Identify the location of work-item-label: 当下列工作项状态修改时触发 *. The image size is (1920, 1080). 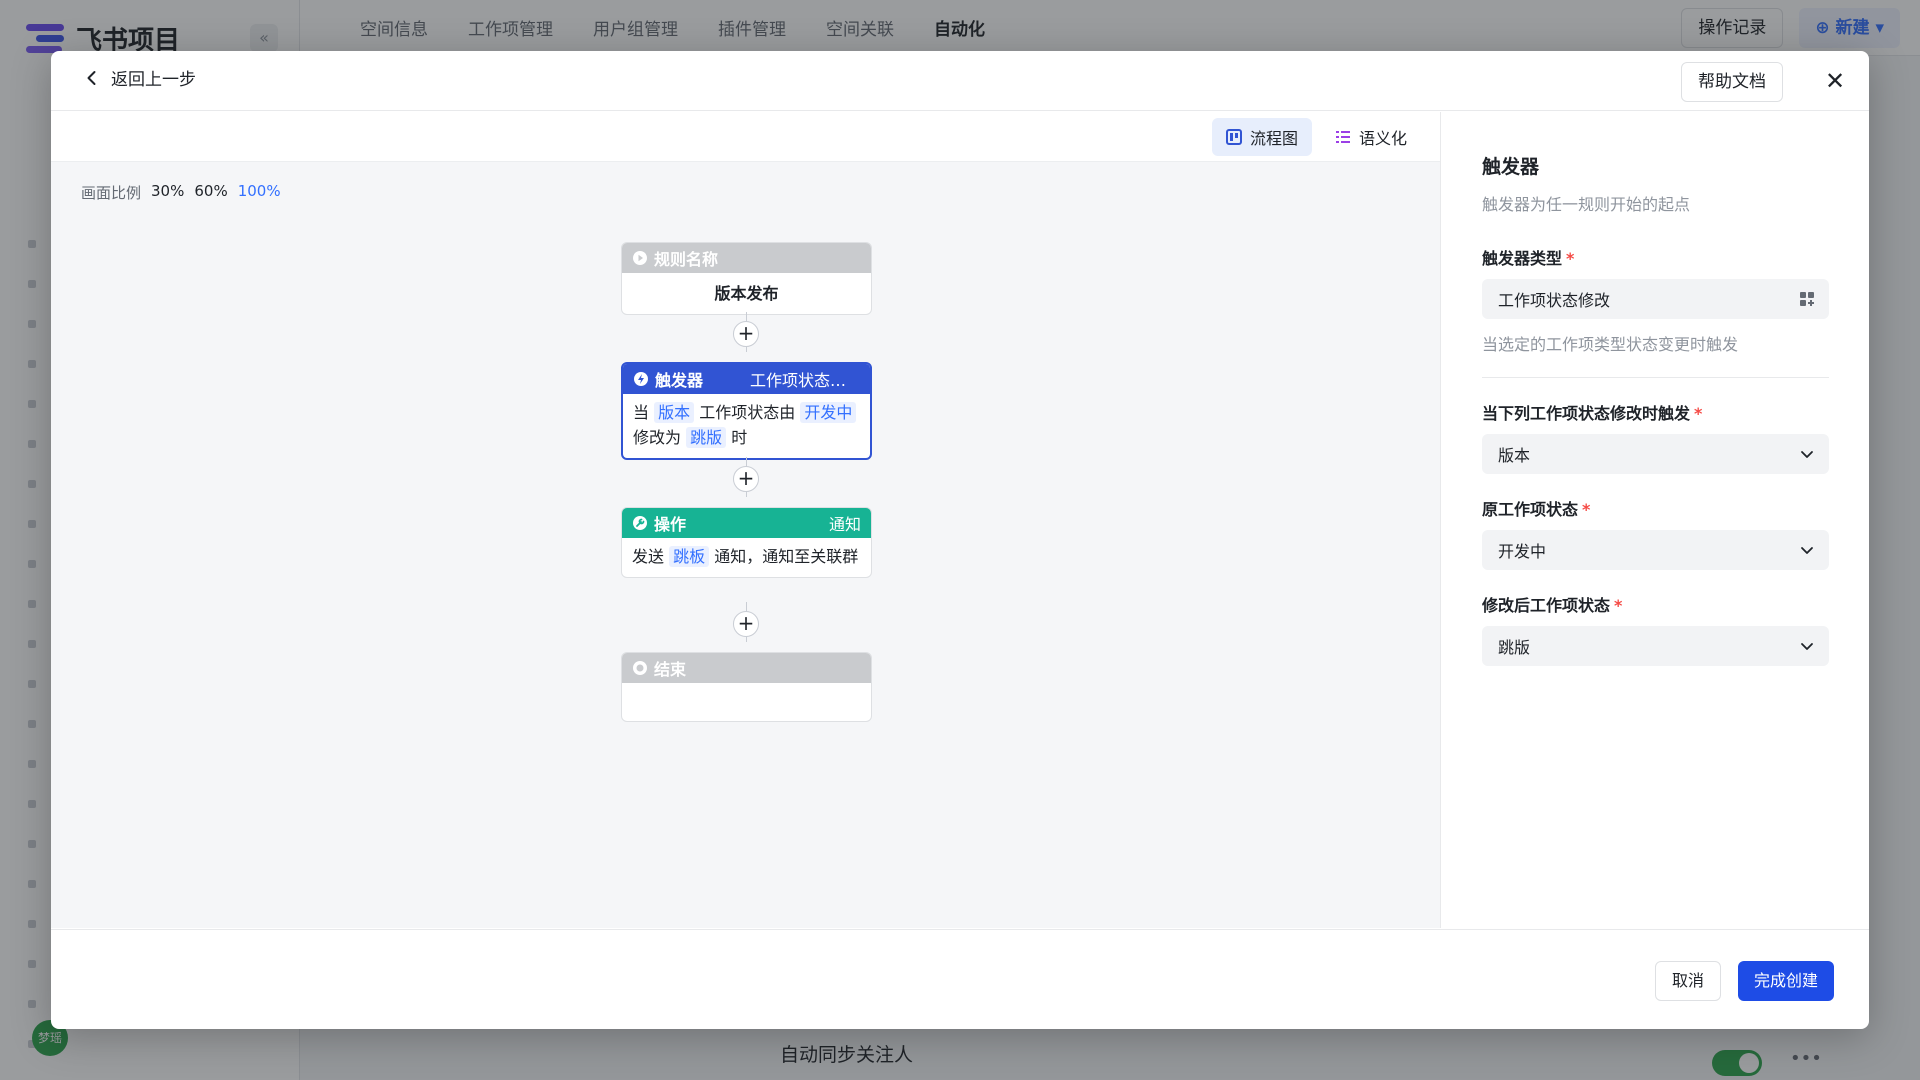
(1655, 412).